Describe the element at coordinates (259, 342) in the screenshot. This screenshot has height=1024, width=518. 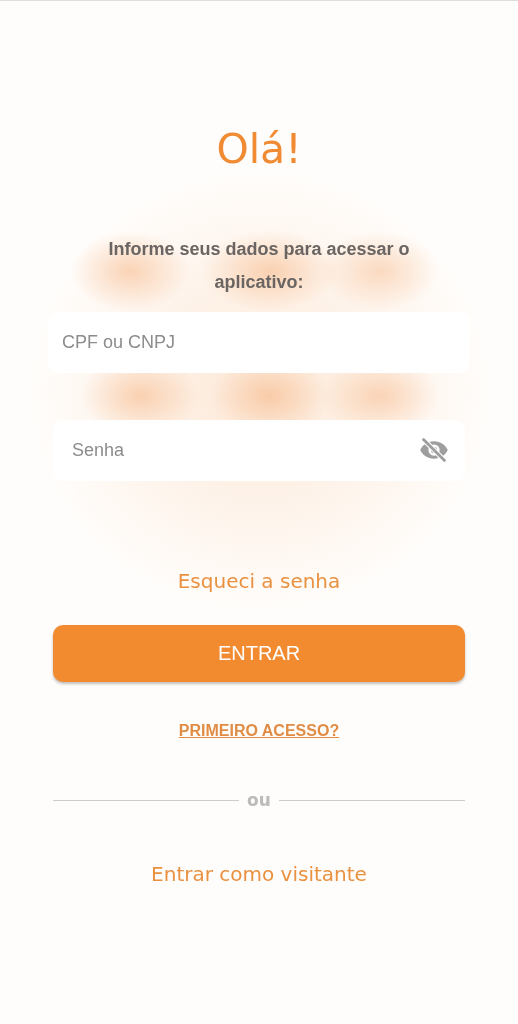
I see `input-field: CPF ou CNPJ` at that location.